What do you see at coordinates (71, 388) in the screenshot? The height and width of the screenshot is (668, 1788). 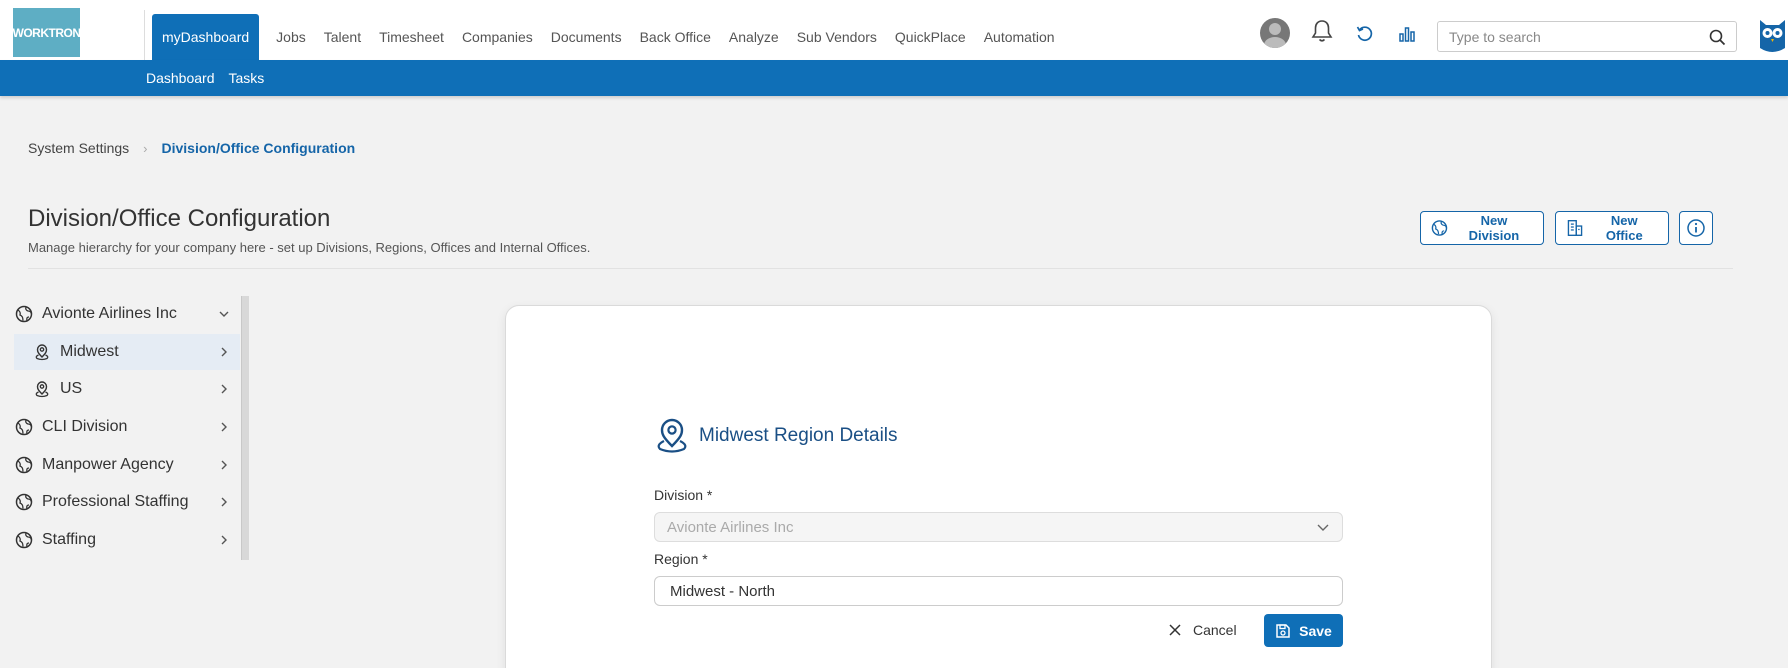 I see `tree-item-label: US` at bounding box center [71, 388].